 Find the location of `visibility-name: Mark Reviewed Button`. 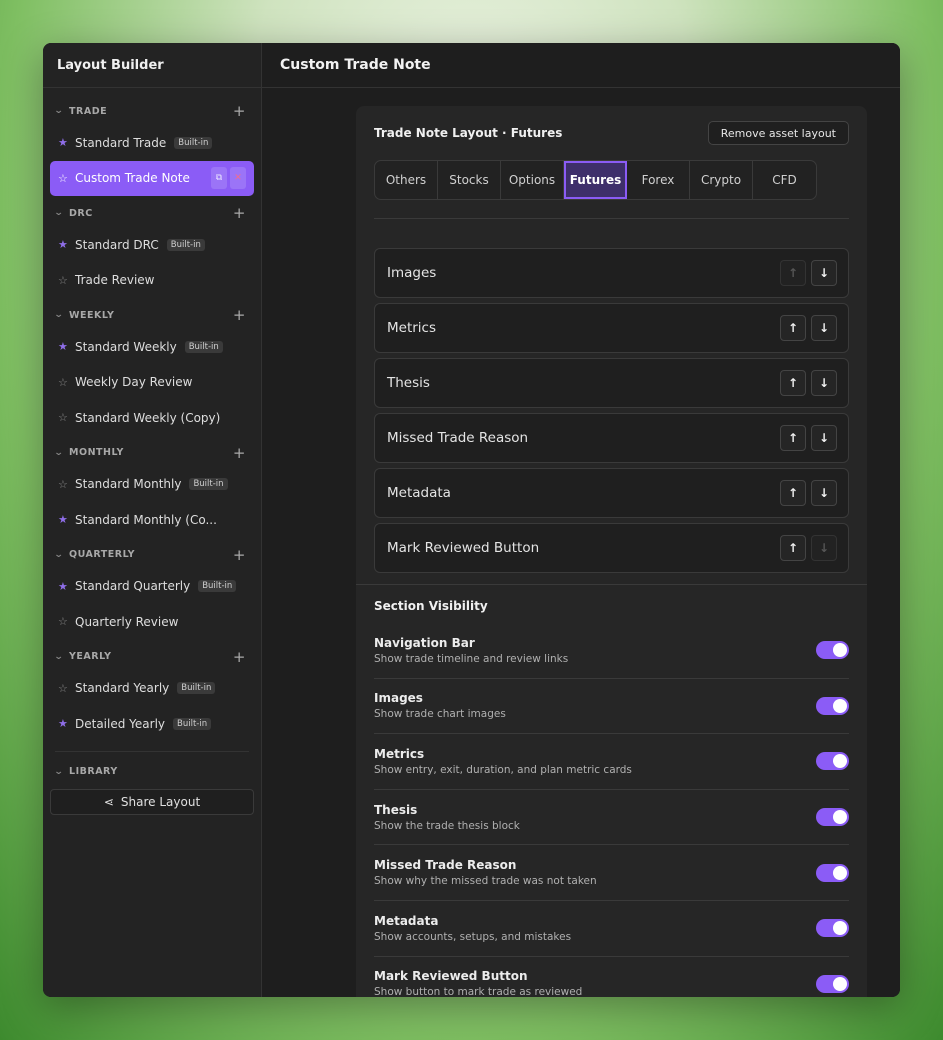

visibility-name: Mark Reviewed Button is located at coordinates (451, 976).